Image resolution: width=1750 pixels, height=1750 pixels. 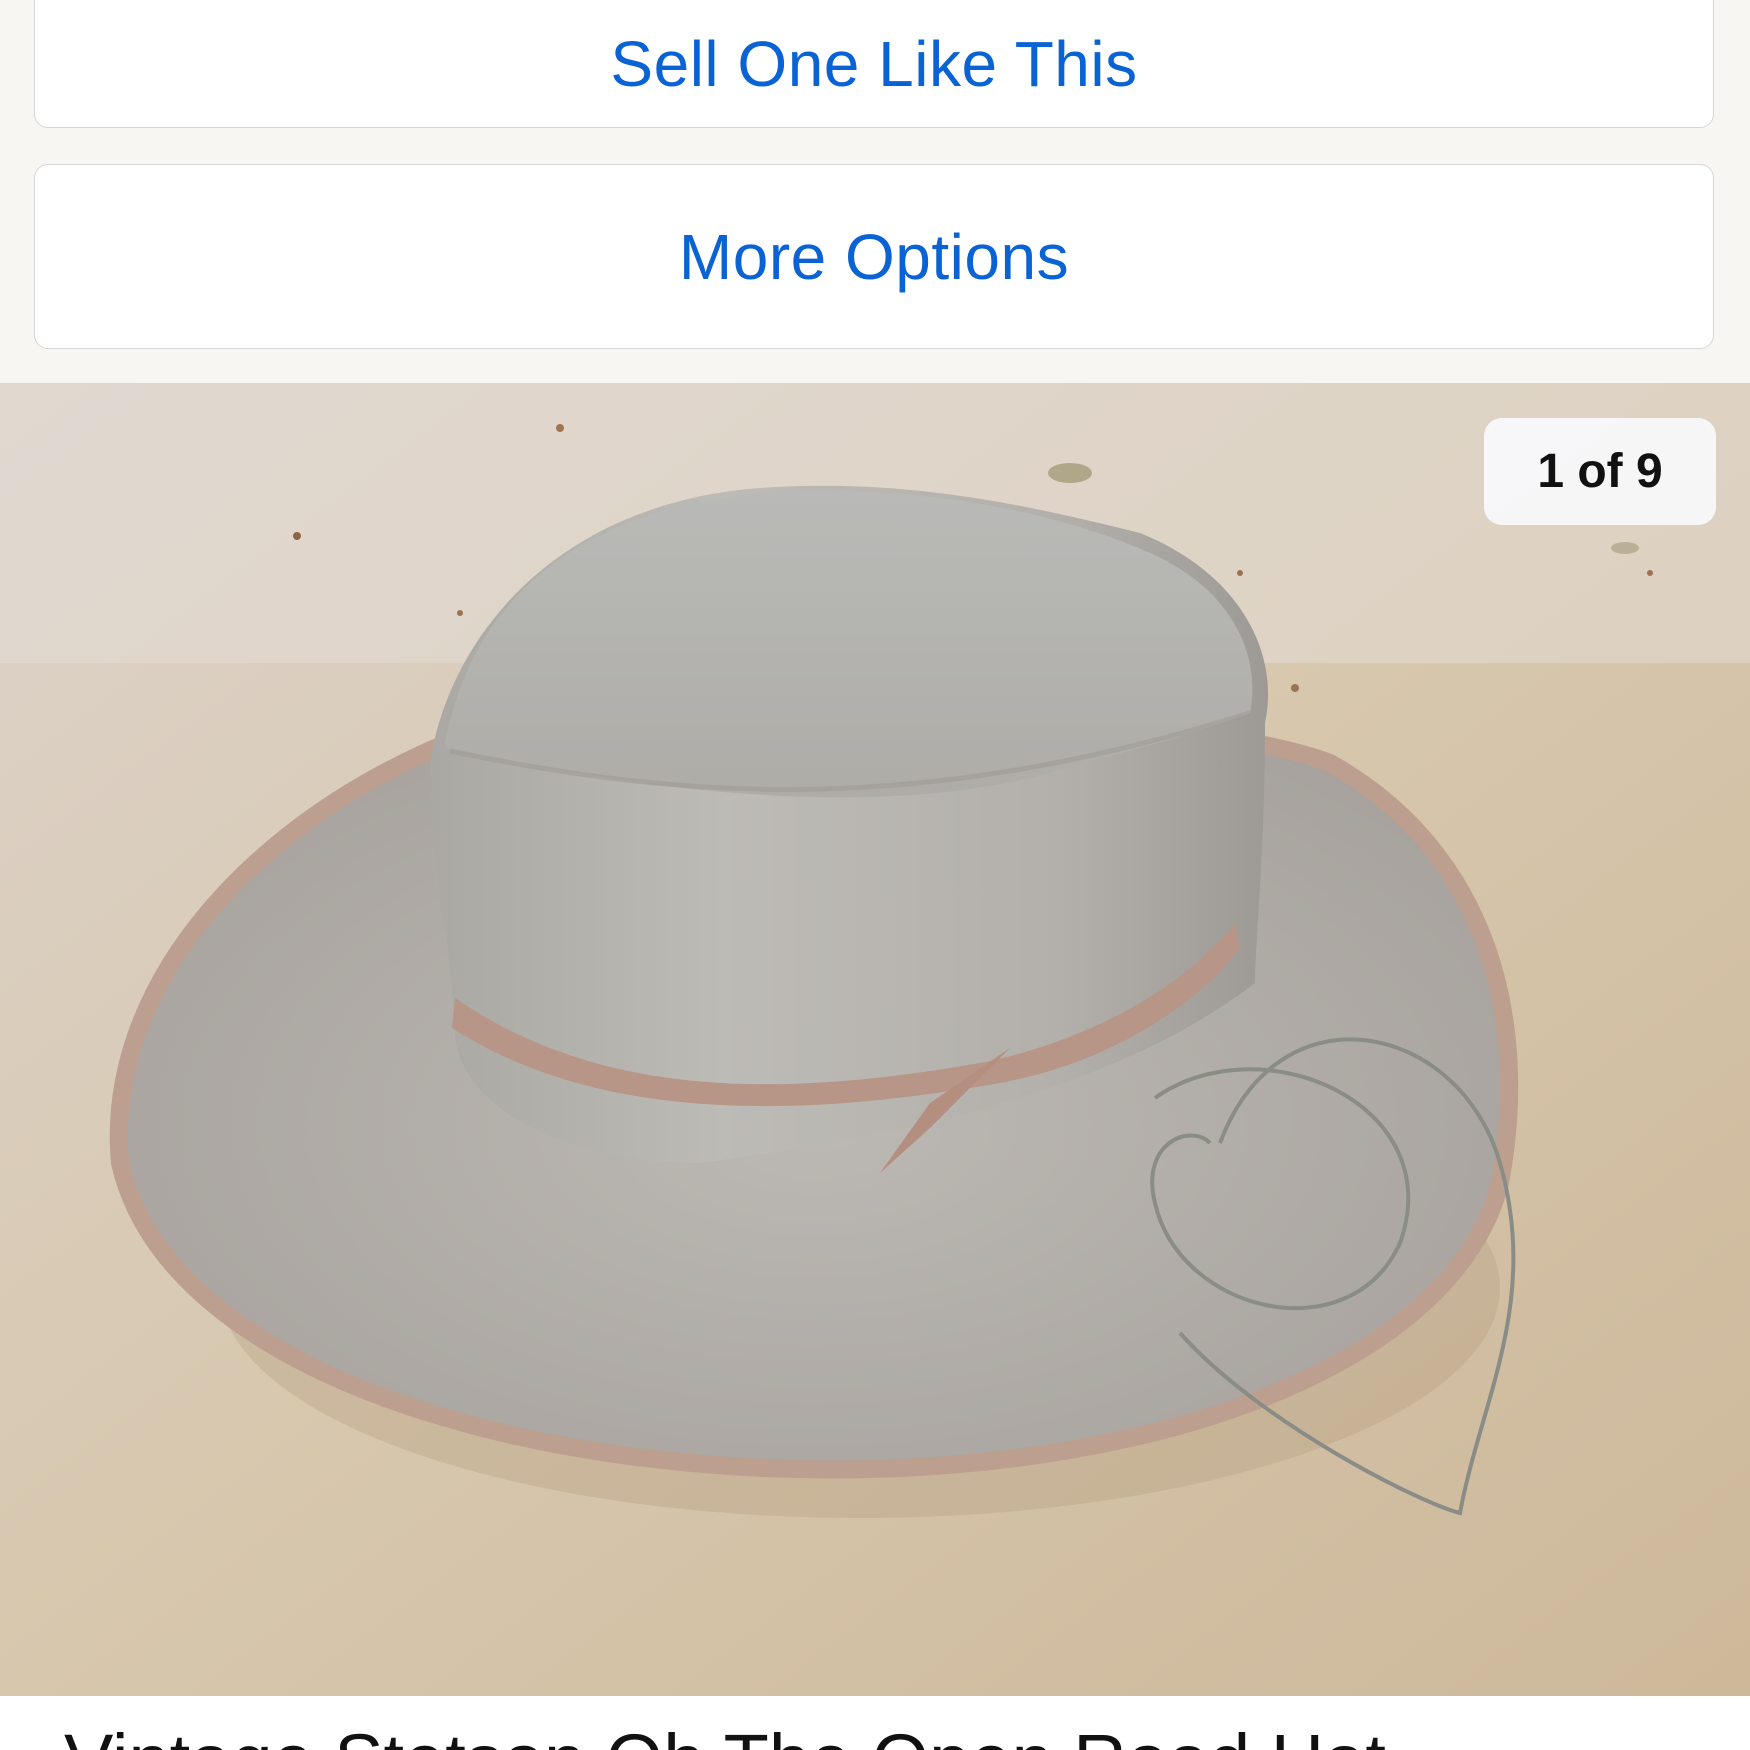 What do you see at coordinates (725, 1737) in the screenshot?
I see `listing-title: Vintage Stetson Oh The Open Road Hat` at bounding box center [725, 1737].